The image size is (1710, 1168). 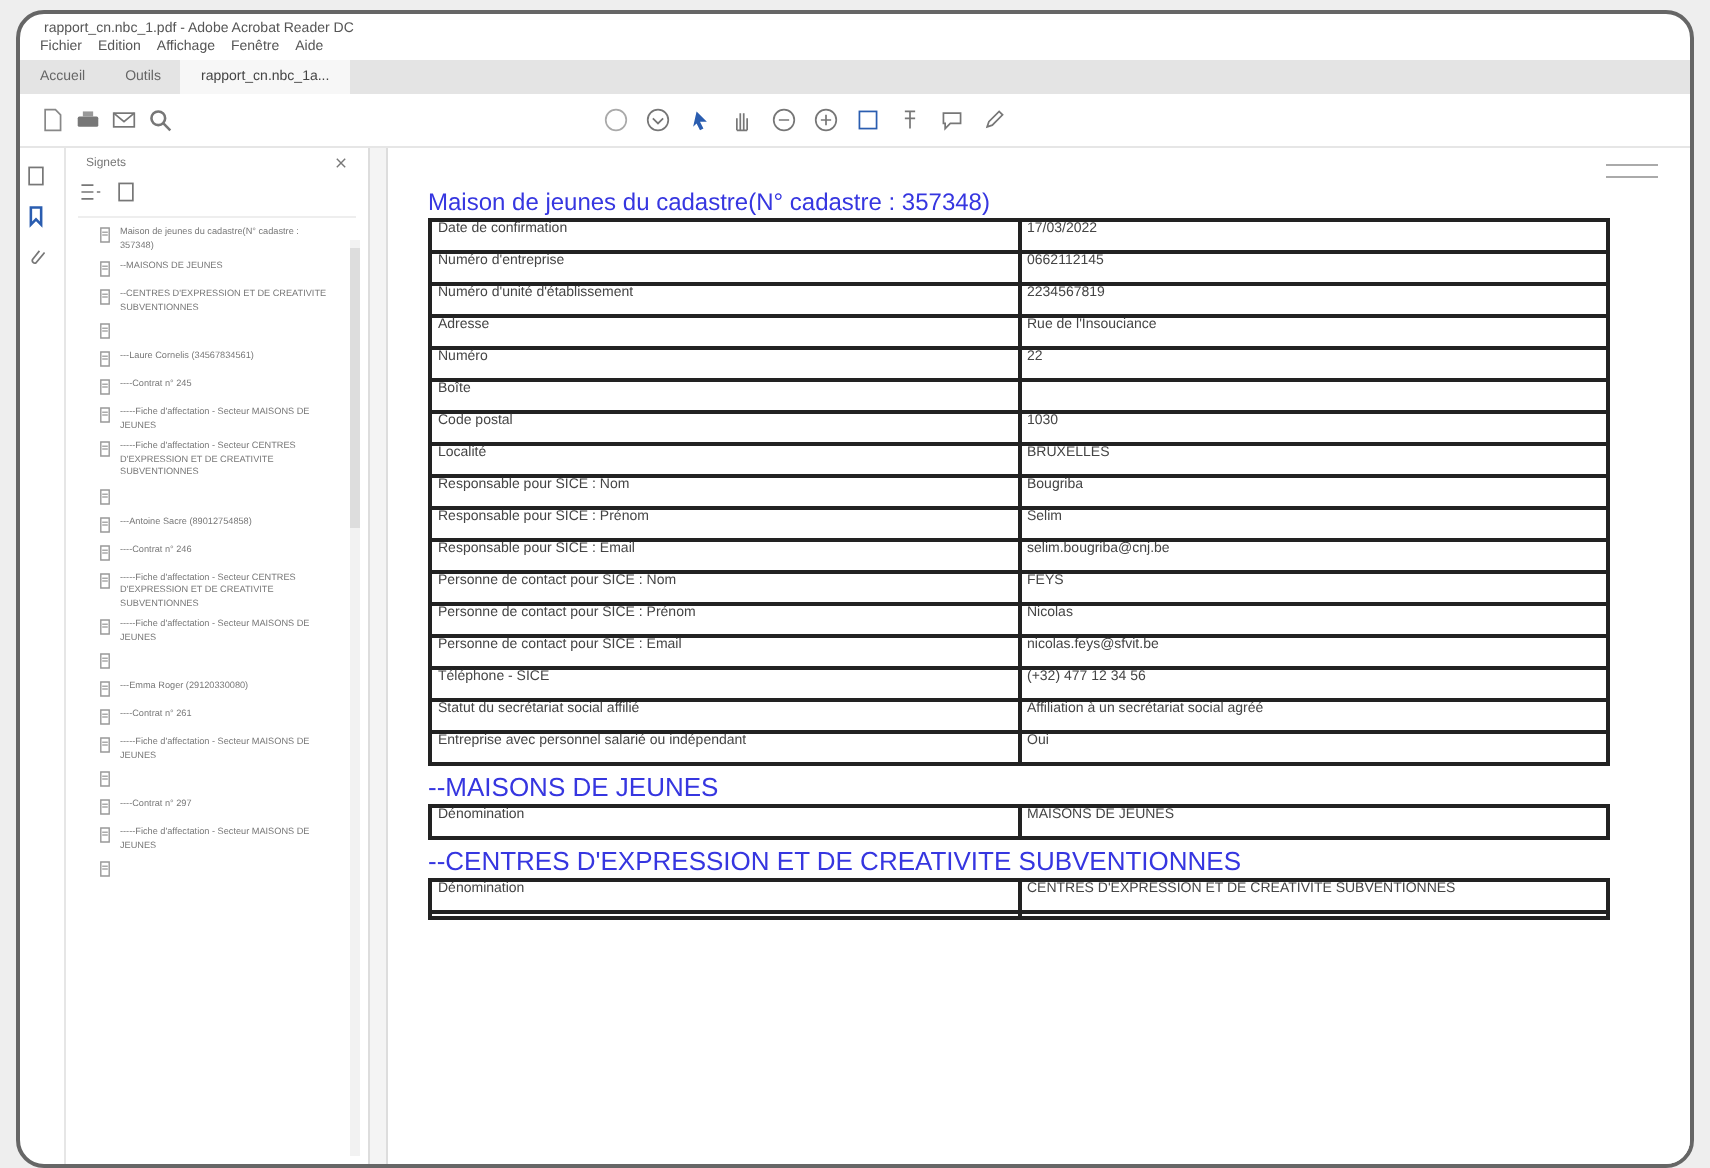 I want to click on down-circle-icon, so click(x=658, y=120).